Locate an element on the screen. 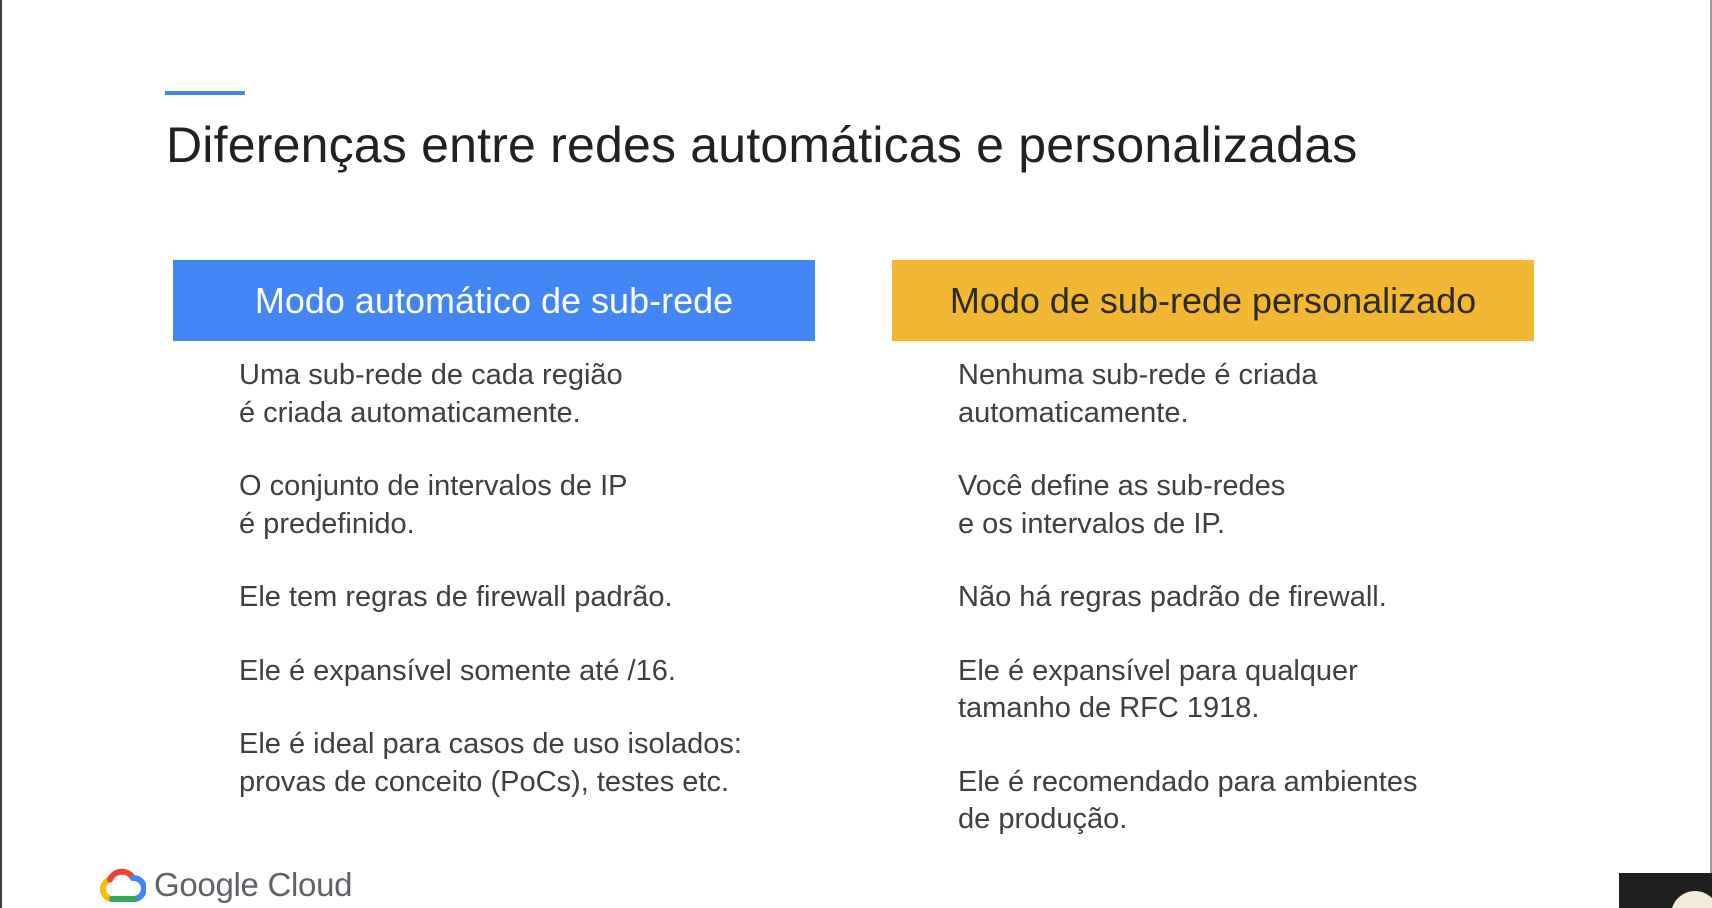 The width and height of the screenshot is (1712, 908). google-cloud-icon is located at coordinates (122, 885).